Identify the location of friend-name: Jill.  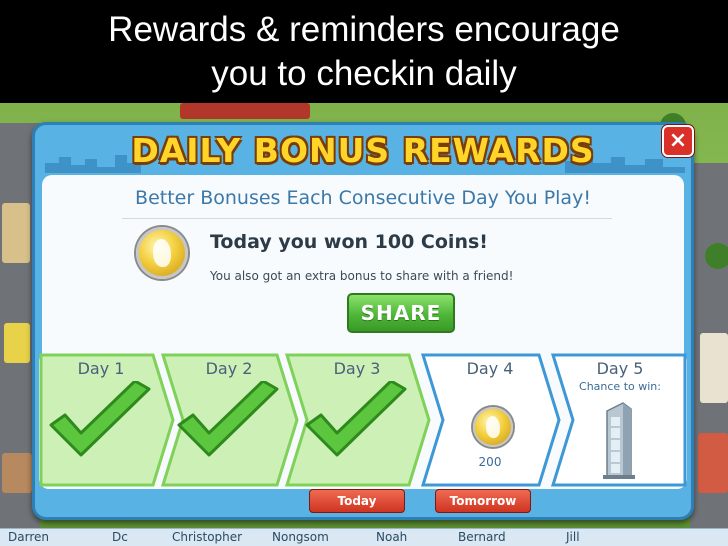
(573, 537).